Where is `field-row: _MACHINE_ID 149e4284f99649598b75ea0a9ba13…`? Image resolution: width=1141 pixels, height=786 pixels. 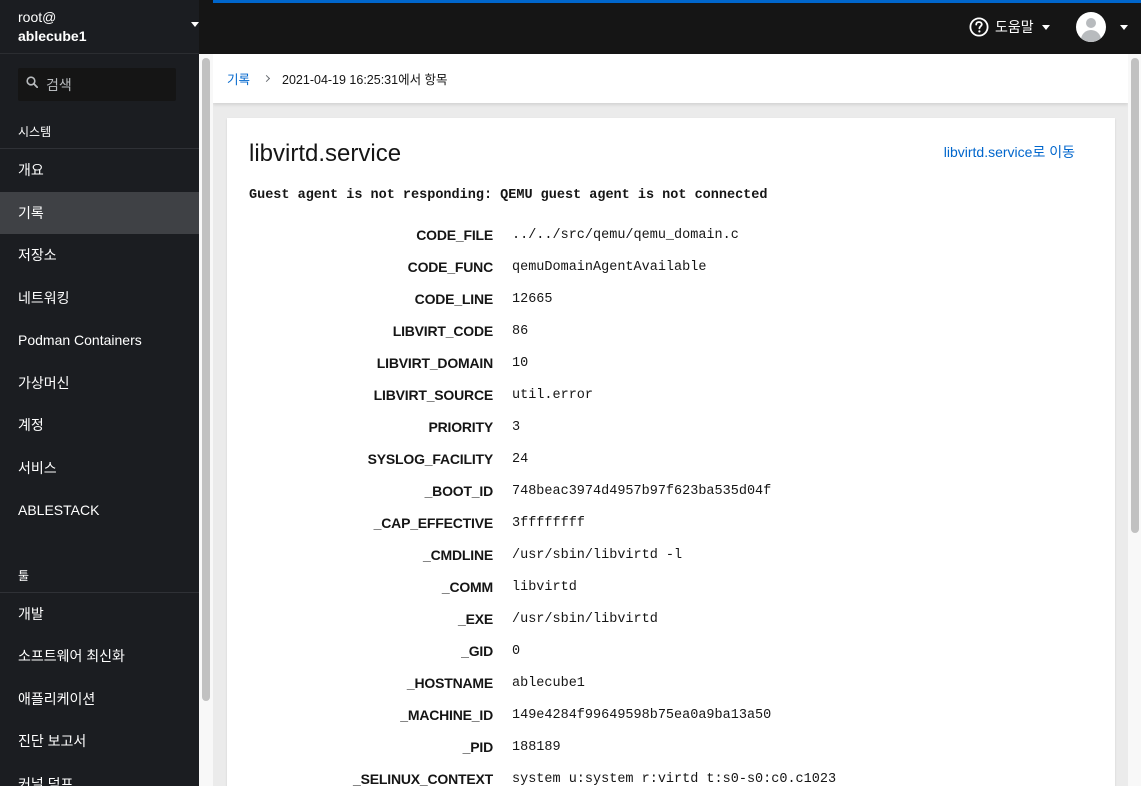
field-row: _MACHINE_ID 149e4284f99649598b75ea0a9ba13… is located at coordinates (671, 715).